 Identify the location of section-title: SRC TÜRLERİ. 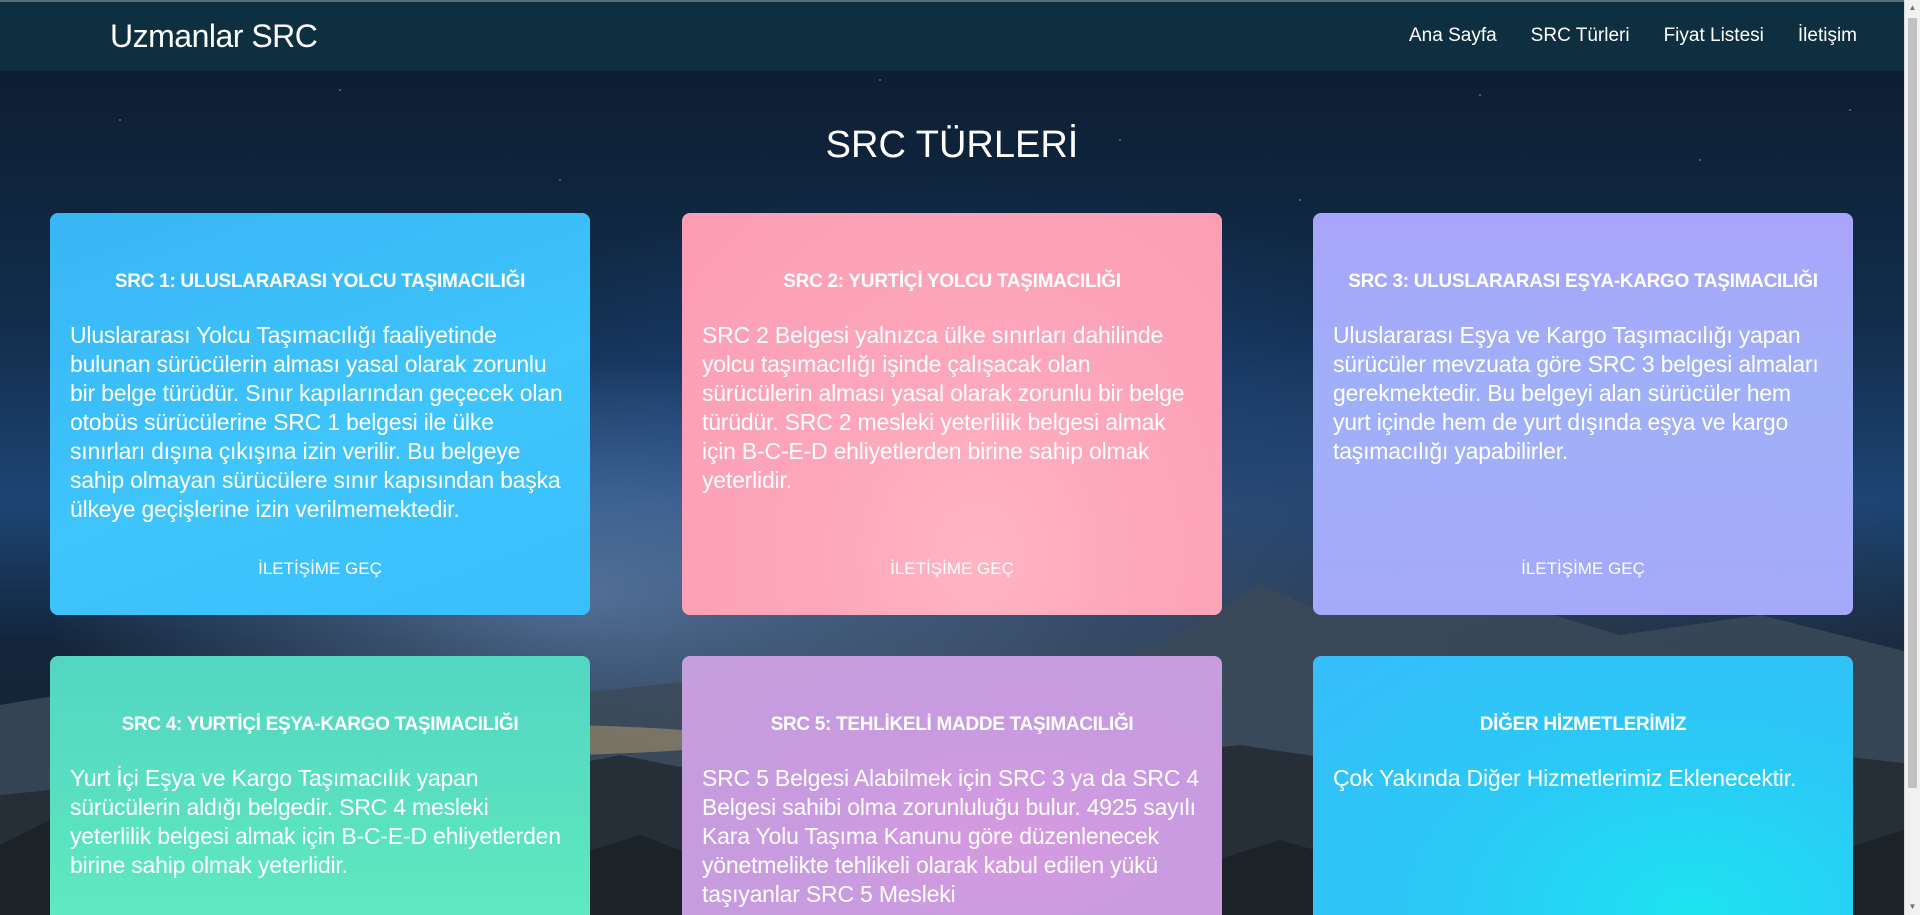
(952, 145).